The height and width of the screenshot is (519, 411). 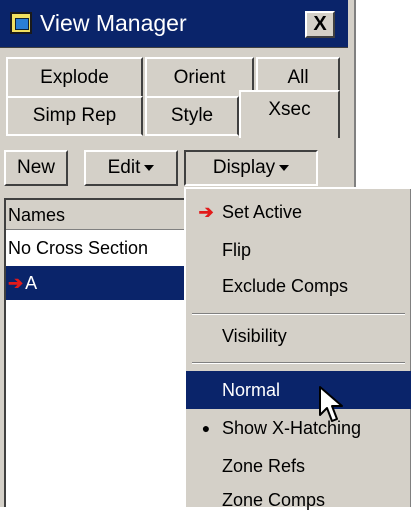 I want to click on new-button: New, so click(x=36, y=168).